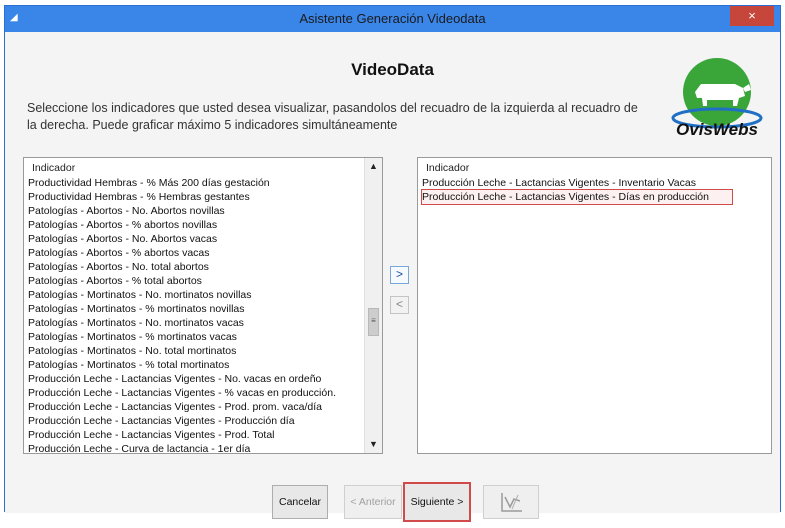 The height and width of the screenshot is (528, 785). Describe the element at coordinates (373, 166) in the screenshot. I see `scroll-up-icon: ▲` at that location.